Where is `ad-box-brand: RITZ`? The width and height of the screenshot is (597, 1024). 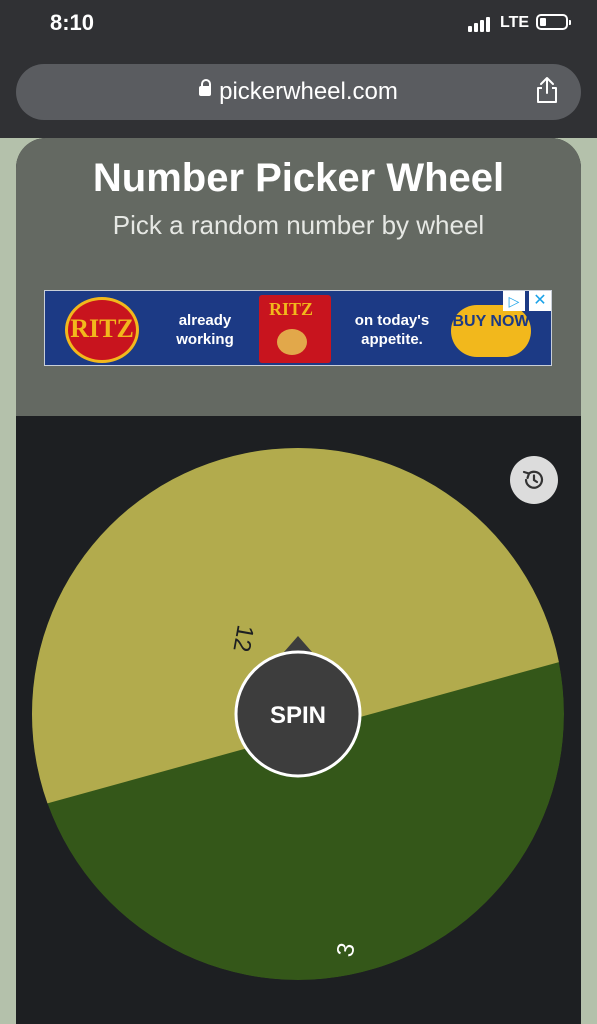 ad-box-brand: RITZ is located at coordinates (291, 309).